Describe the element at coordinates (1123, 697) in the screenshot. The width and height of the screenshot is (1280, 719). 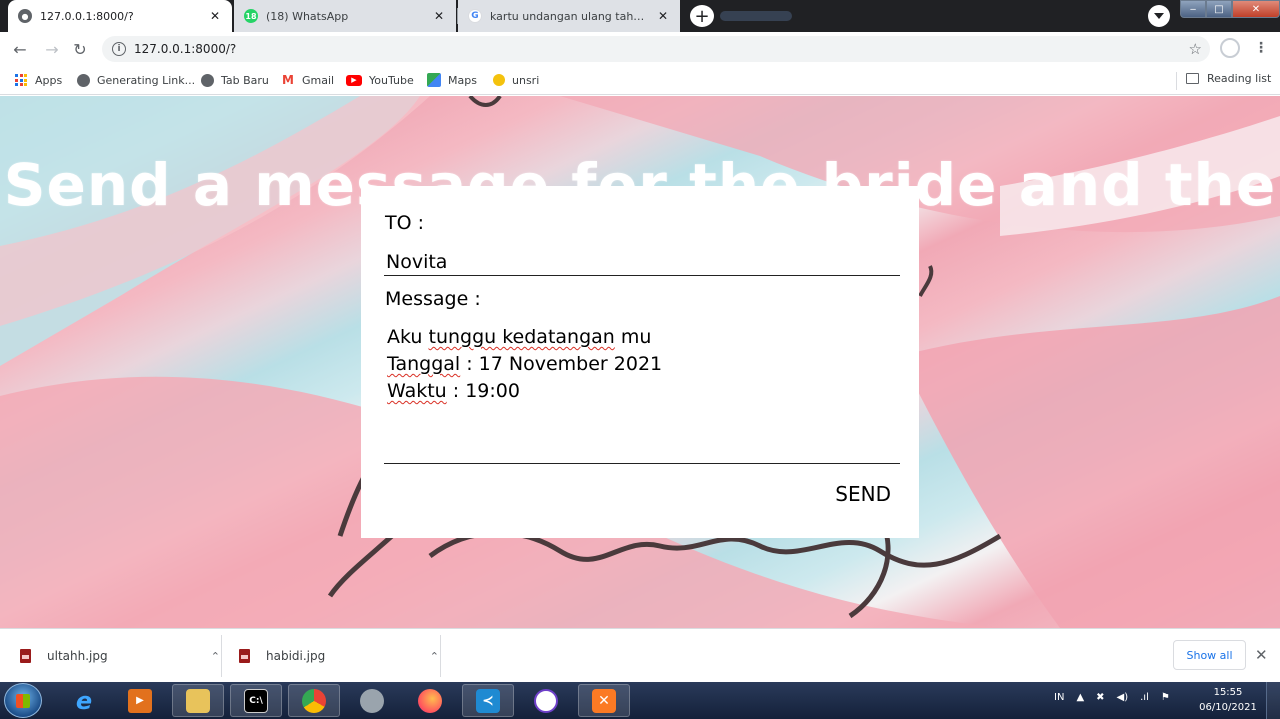
I see `volume-icon: ◀)` at that location.